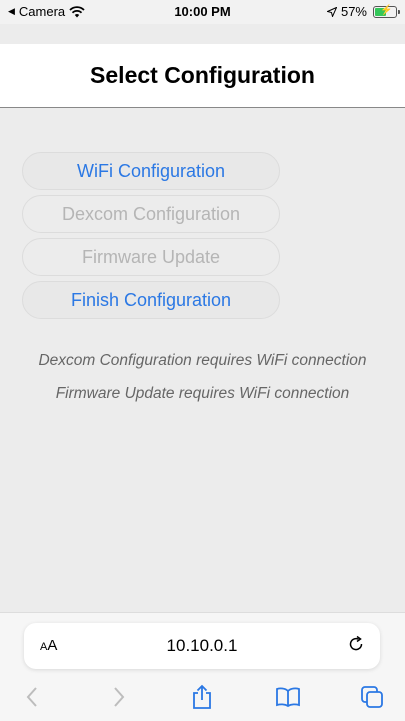 This screenshot has height=721, width=405. What do you see at coordinates (288, 697) in the screenshot?
I see `bookmarks-icon` at bounding box center [288, 697].